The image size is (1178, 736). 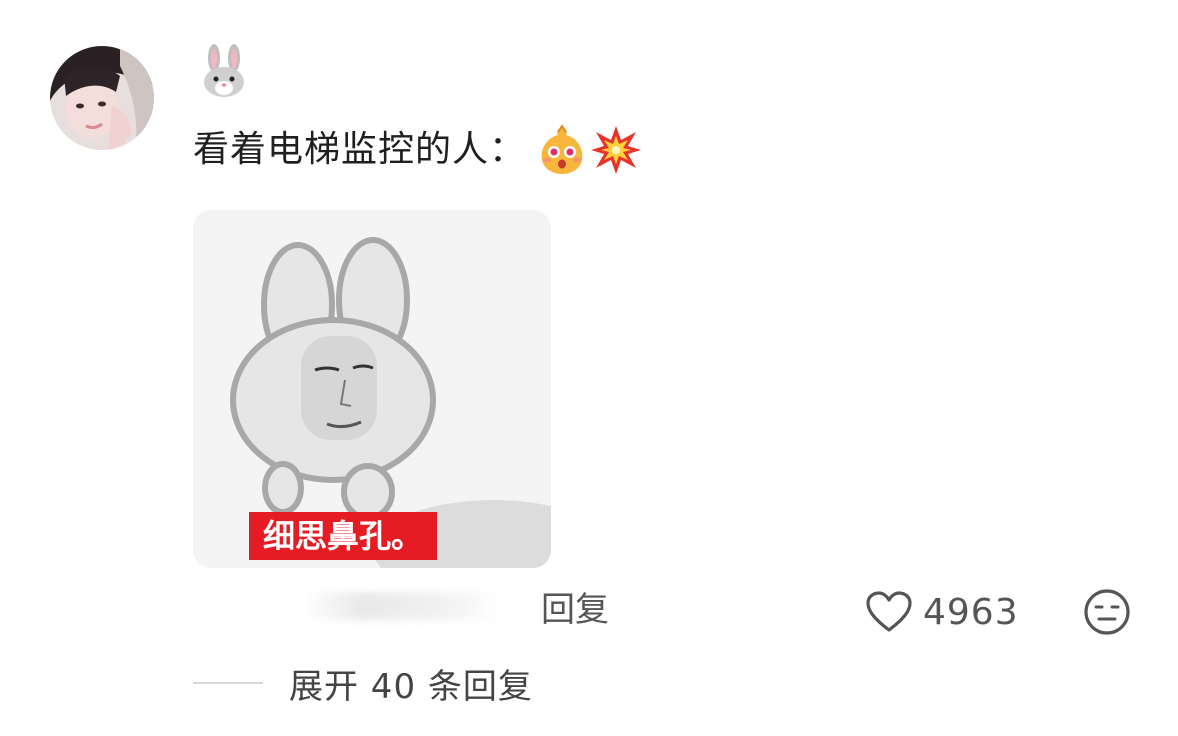 What do you see at coordinates (971, 612) in the screenshot?
I see `like-count: 4963` at bounding box center [971, 612].